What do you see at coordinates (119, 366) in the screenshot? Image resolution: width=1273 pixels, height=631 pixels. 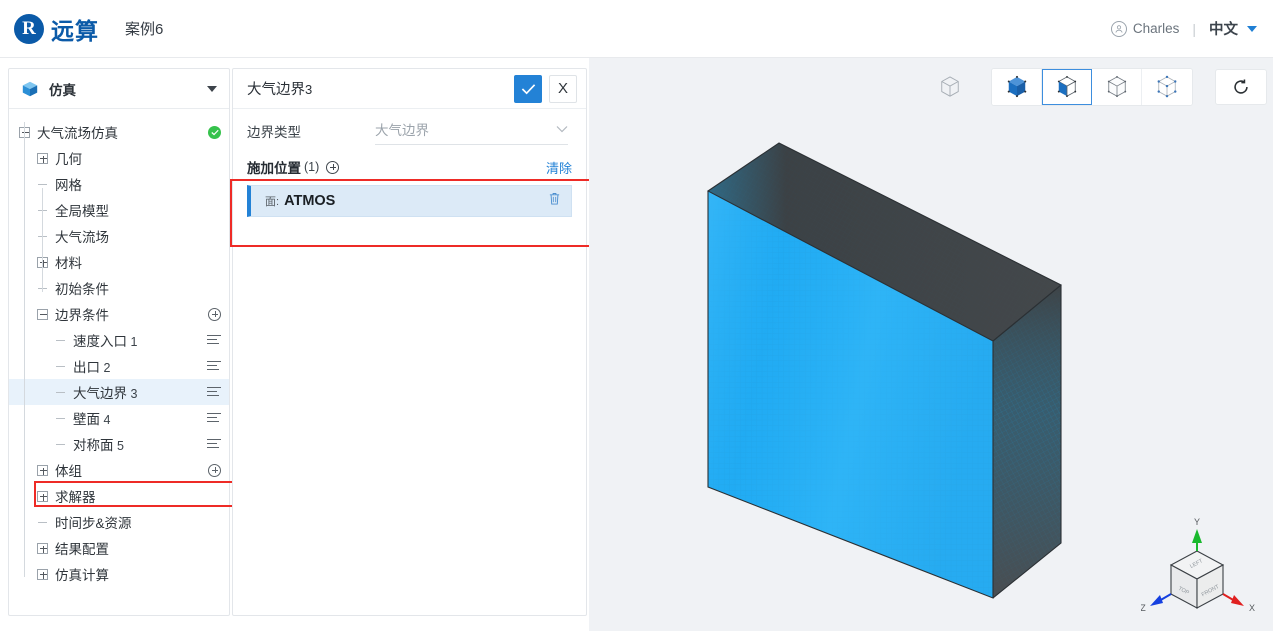 I see `tree-node-9: 出口 2` at bounding box center [119, 366].